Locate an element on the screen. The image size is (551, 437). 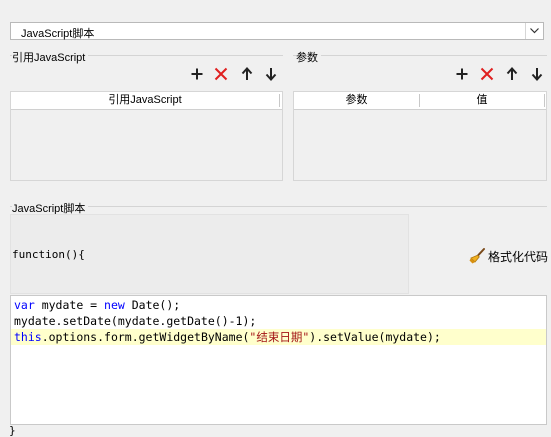
function-signature: function(){ is located at coordinates (48, 254).